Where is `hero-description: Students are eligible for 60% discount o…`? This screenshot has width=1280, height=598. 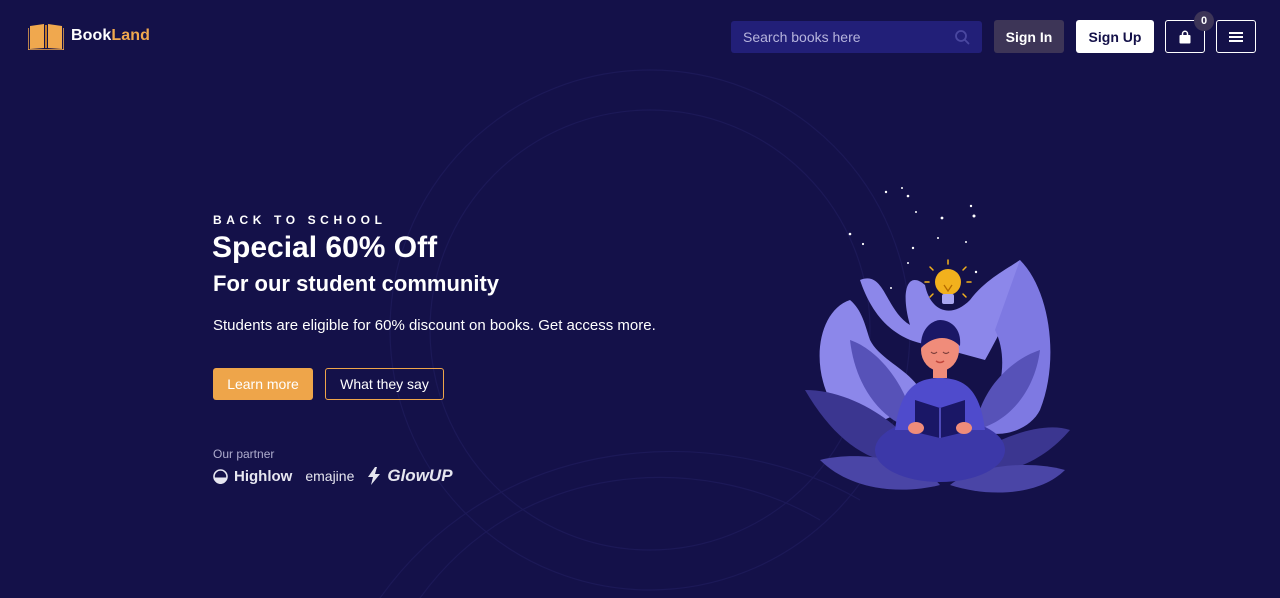 hero-description: Students are eligible for 60% discount o… is located at coordinates (434, 325).